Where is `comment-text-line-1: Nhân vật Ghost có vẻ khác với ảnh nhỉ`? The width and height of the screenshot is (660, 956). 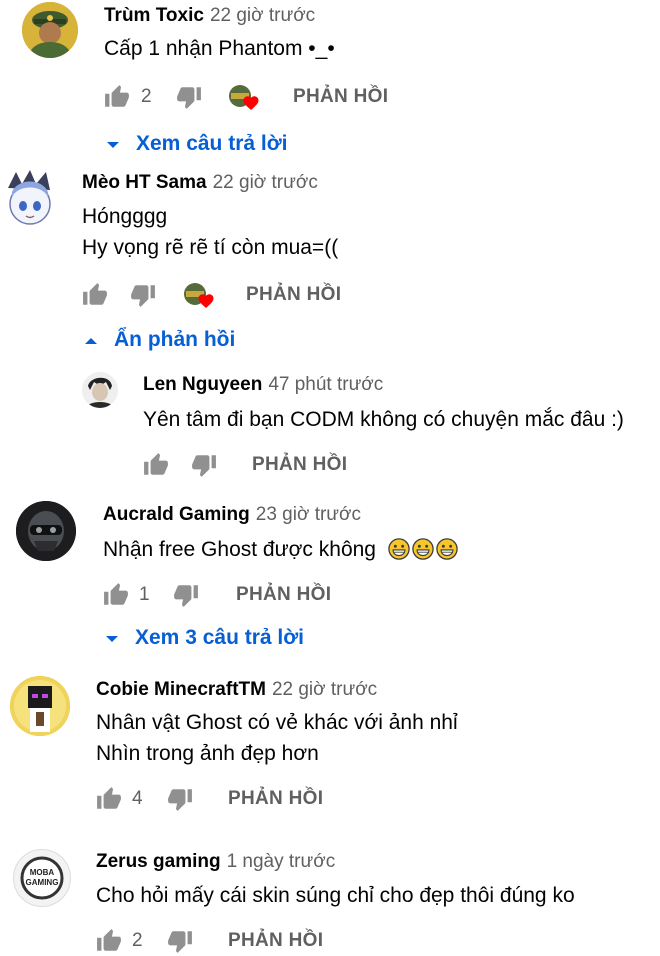
comment-text-line-1: Nhân vật Ghost có vẻ khác với ảnh nhỉ is located at coordinates (277, 722).